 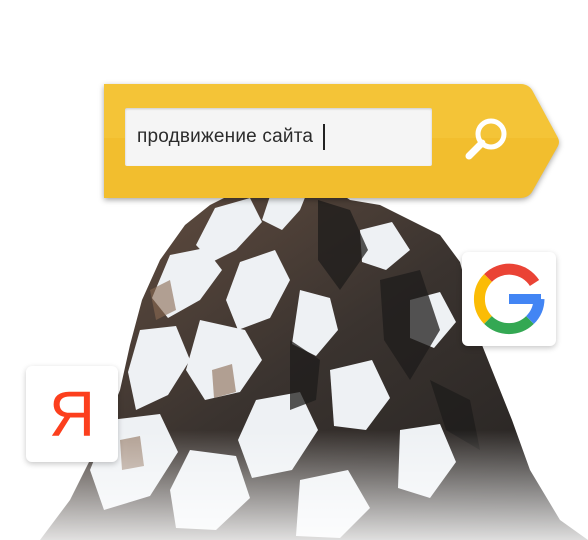 I want to click on search-input: продвижение сайта, so click(x=278, y=137).